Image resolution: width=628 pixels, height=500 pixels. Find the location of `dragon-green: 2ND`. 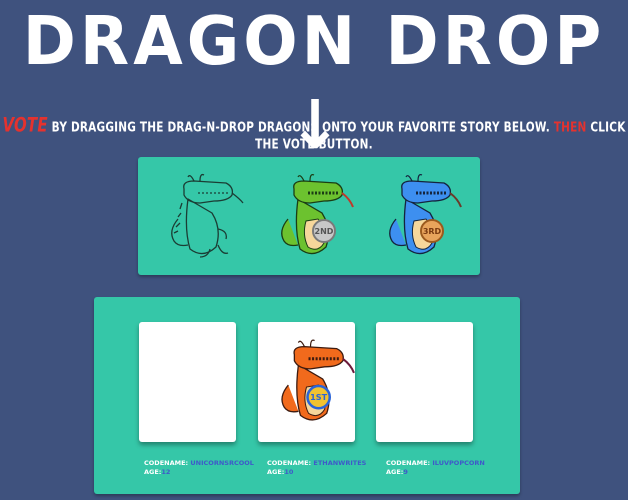

dragon-green: 2ND is located at coordinates (306, 216).